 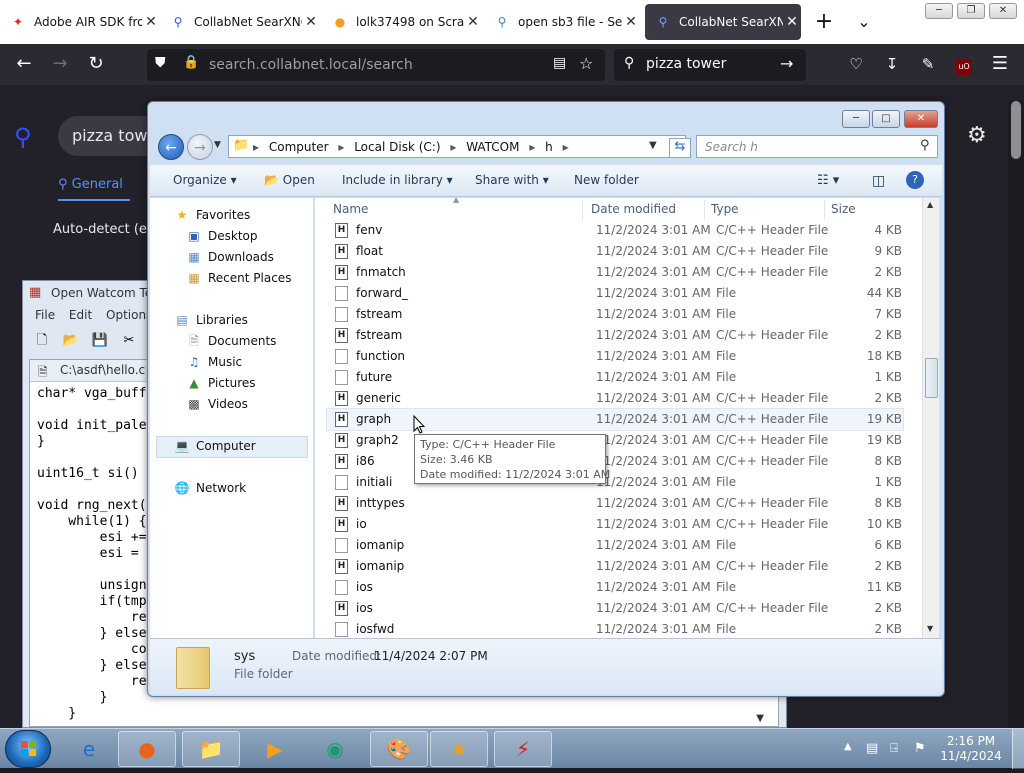 I want to click on network-error-icon: ⍈, so click(x=894, y=748).